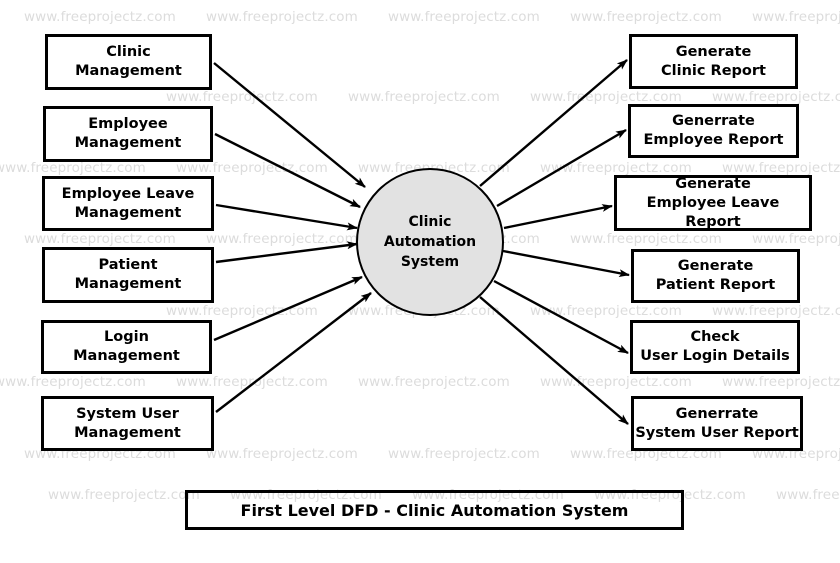 Image resolution: width=840 pixels, height=563 pixels. I want to click on input-entity-login-management: Login Management, so click(126, 347).